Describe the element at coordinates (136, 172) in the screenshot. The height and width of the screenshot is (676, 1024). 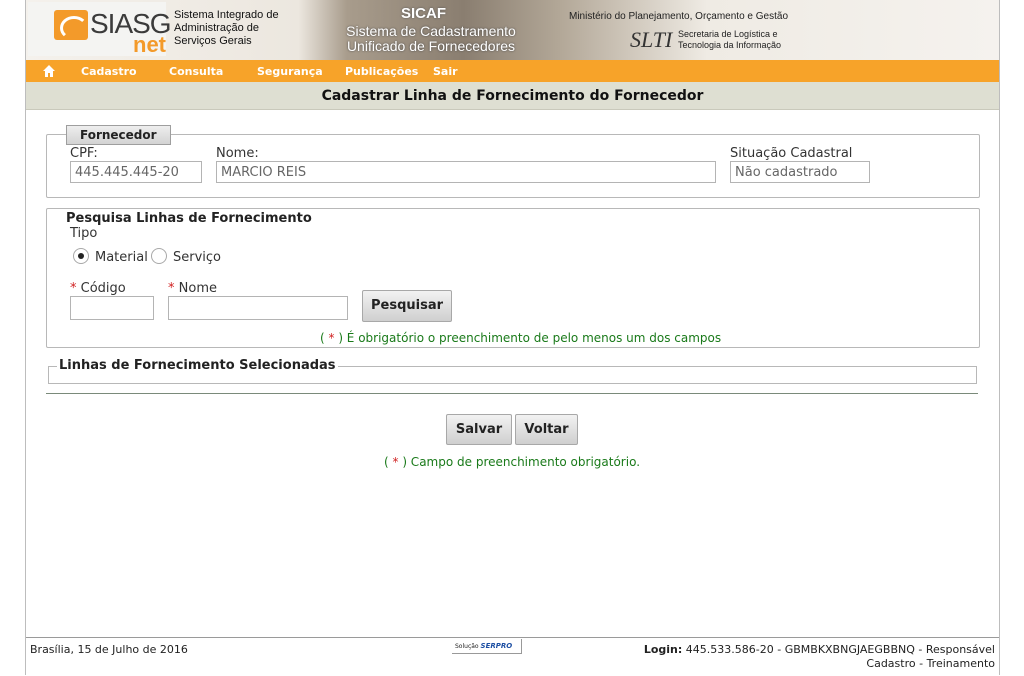
I see `cpf-field: 445.445.445-20` at that location.